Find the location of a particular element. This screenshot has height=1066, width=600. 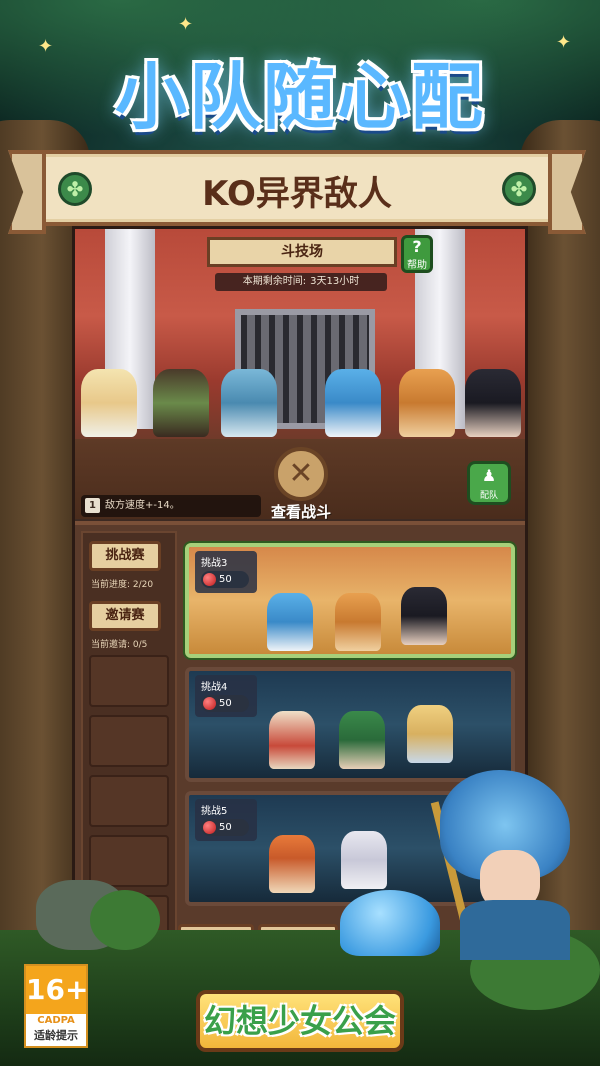

age-rating-badge: 16+ CADPA 适龄提示 is located at coordinates (56, 1006).